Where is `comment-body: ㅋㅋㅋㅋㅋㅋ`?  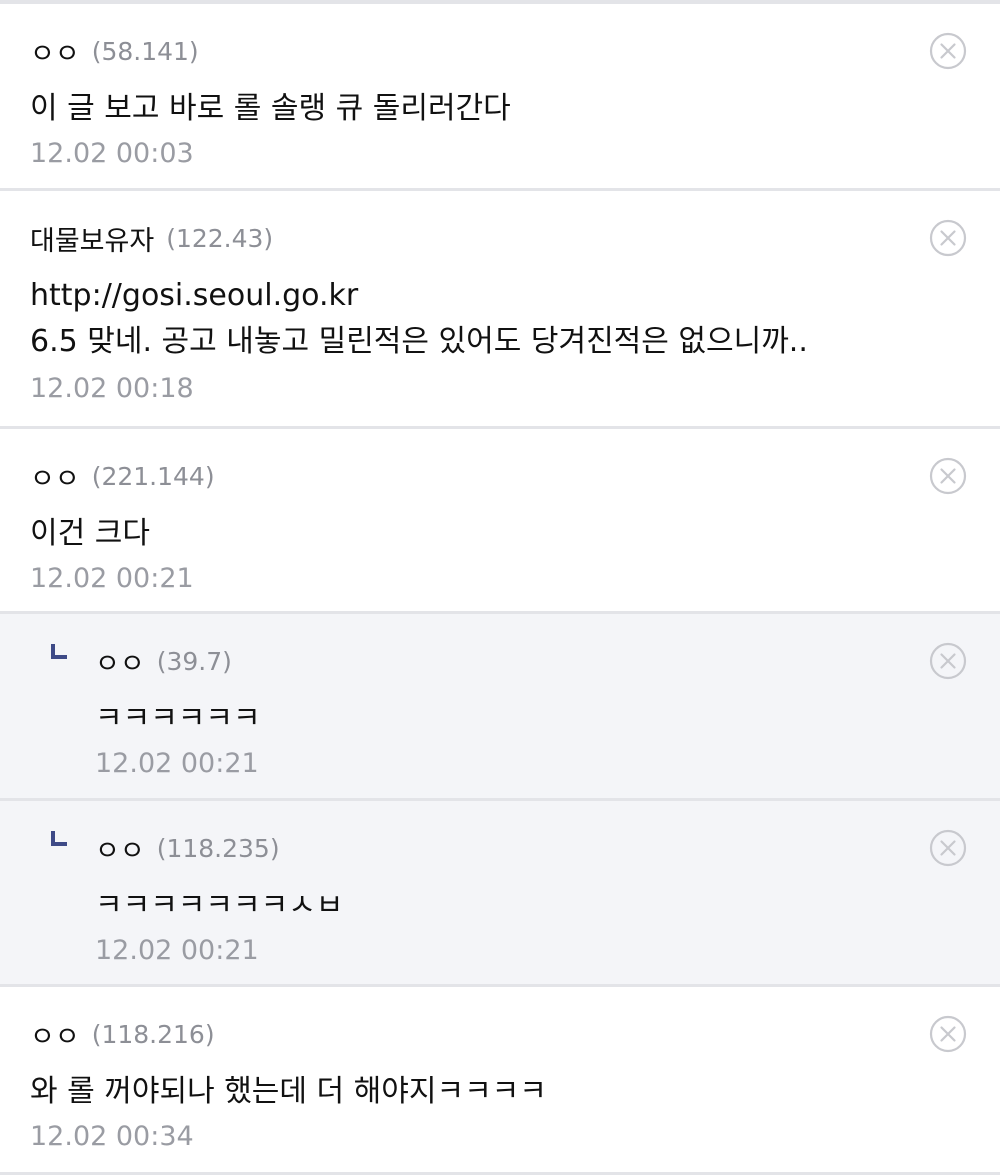
comment-body: ㅋㅋㅋㅋㅋㅋ is located at coordinates (178, 719).